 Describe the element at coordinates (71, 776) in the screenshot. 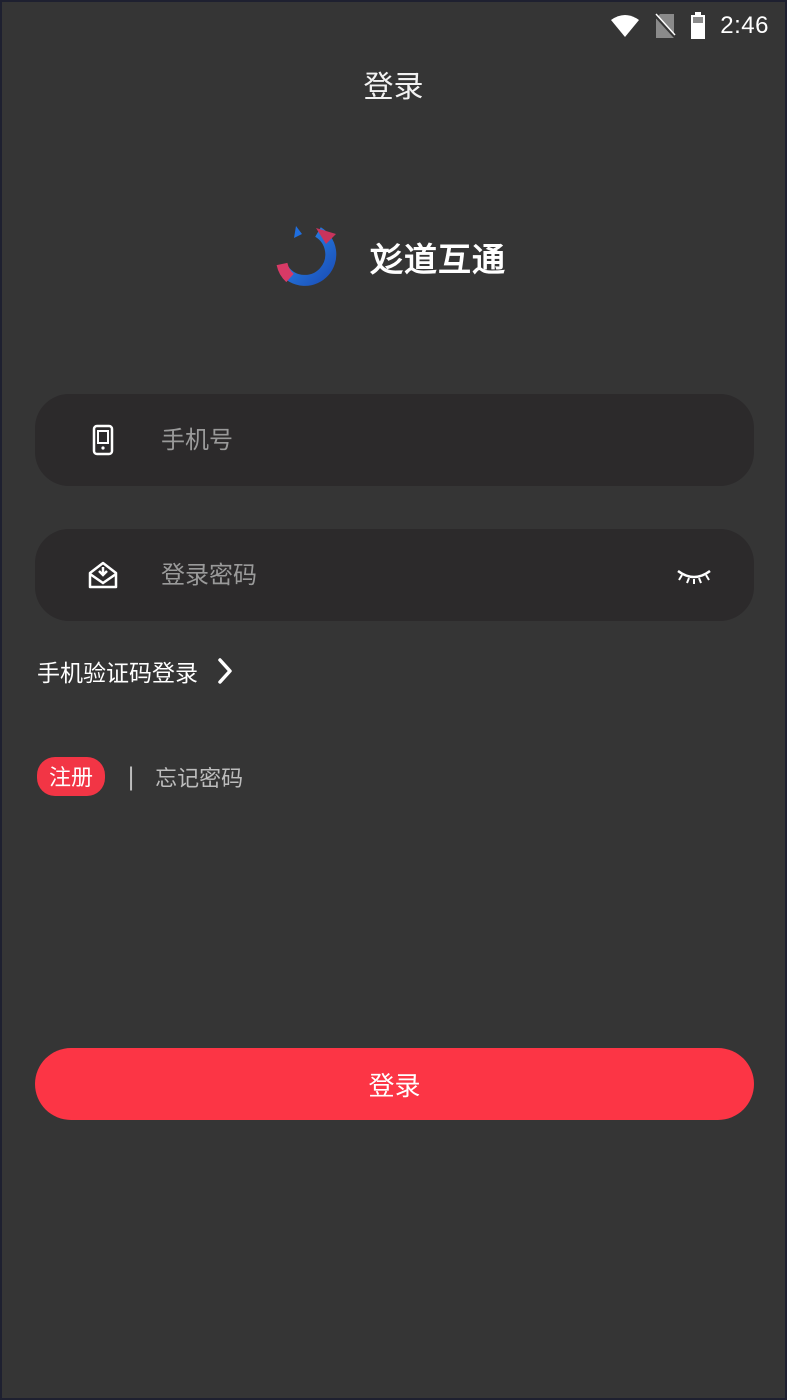

I see `register-button: 注册` at that location.